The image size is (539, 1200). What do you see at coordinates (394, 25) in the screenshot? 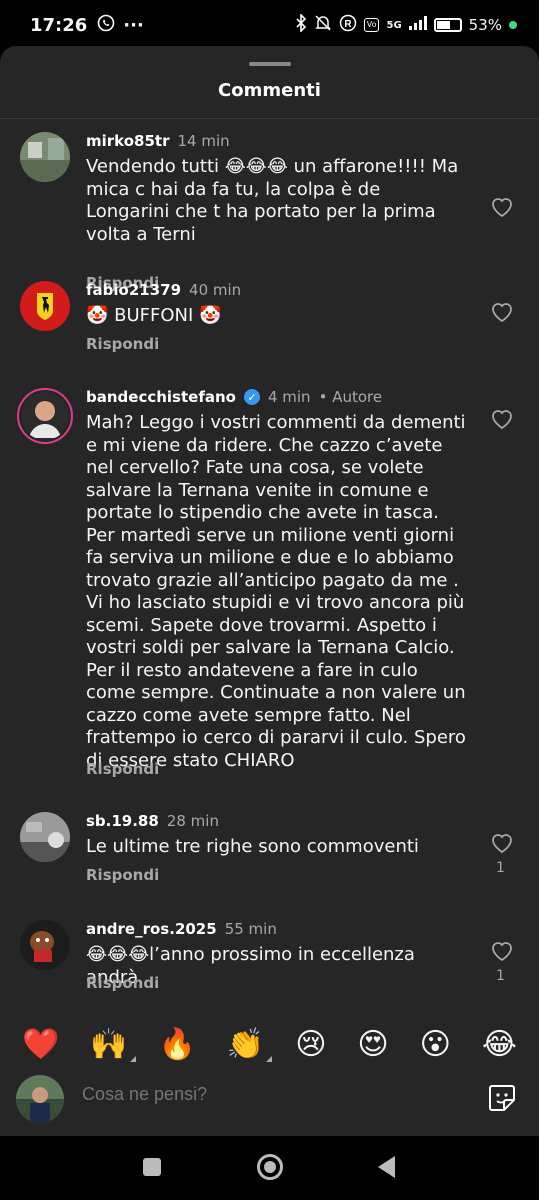
I see `network-label: 5G` at bounding box center [394, 25].